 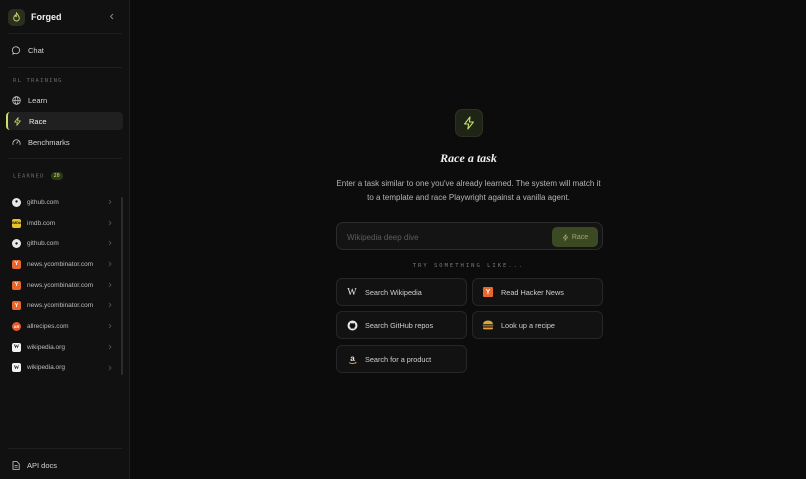 I want to click on github-icon, so click(x=352, y=325).